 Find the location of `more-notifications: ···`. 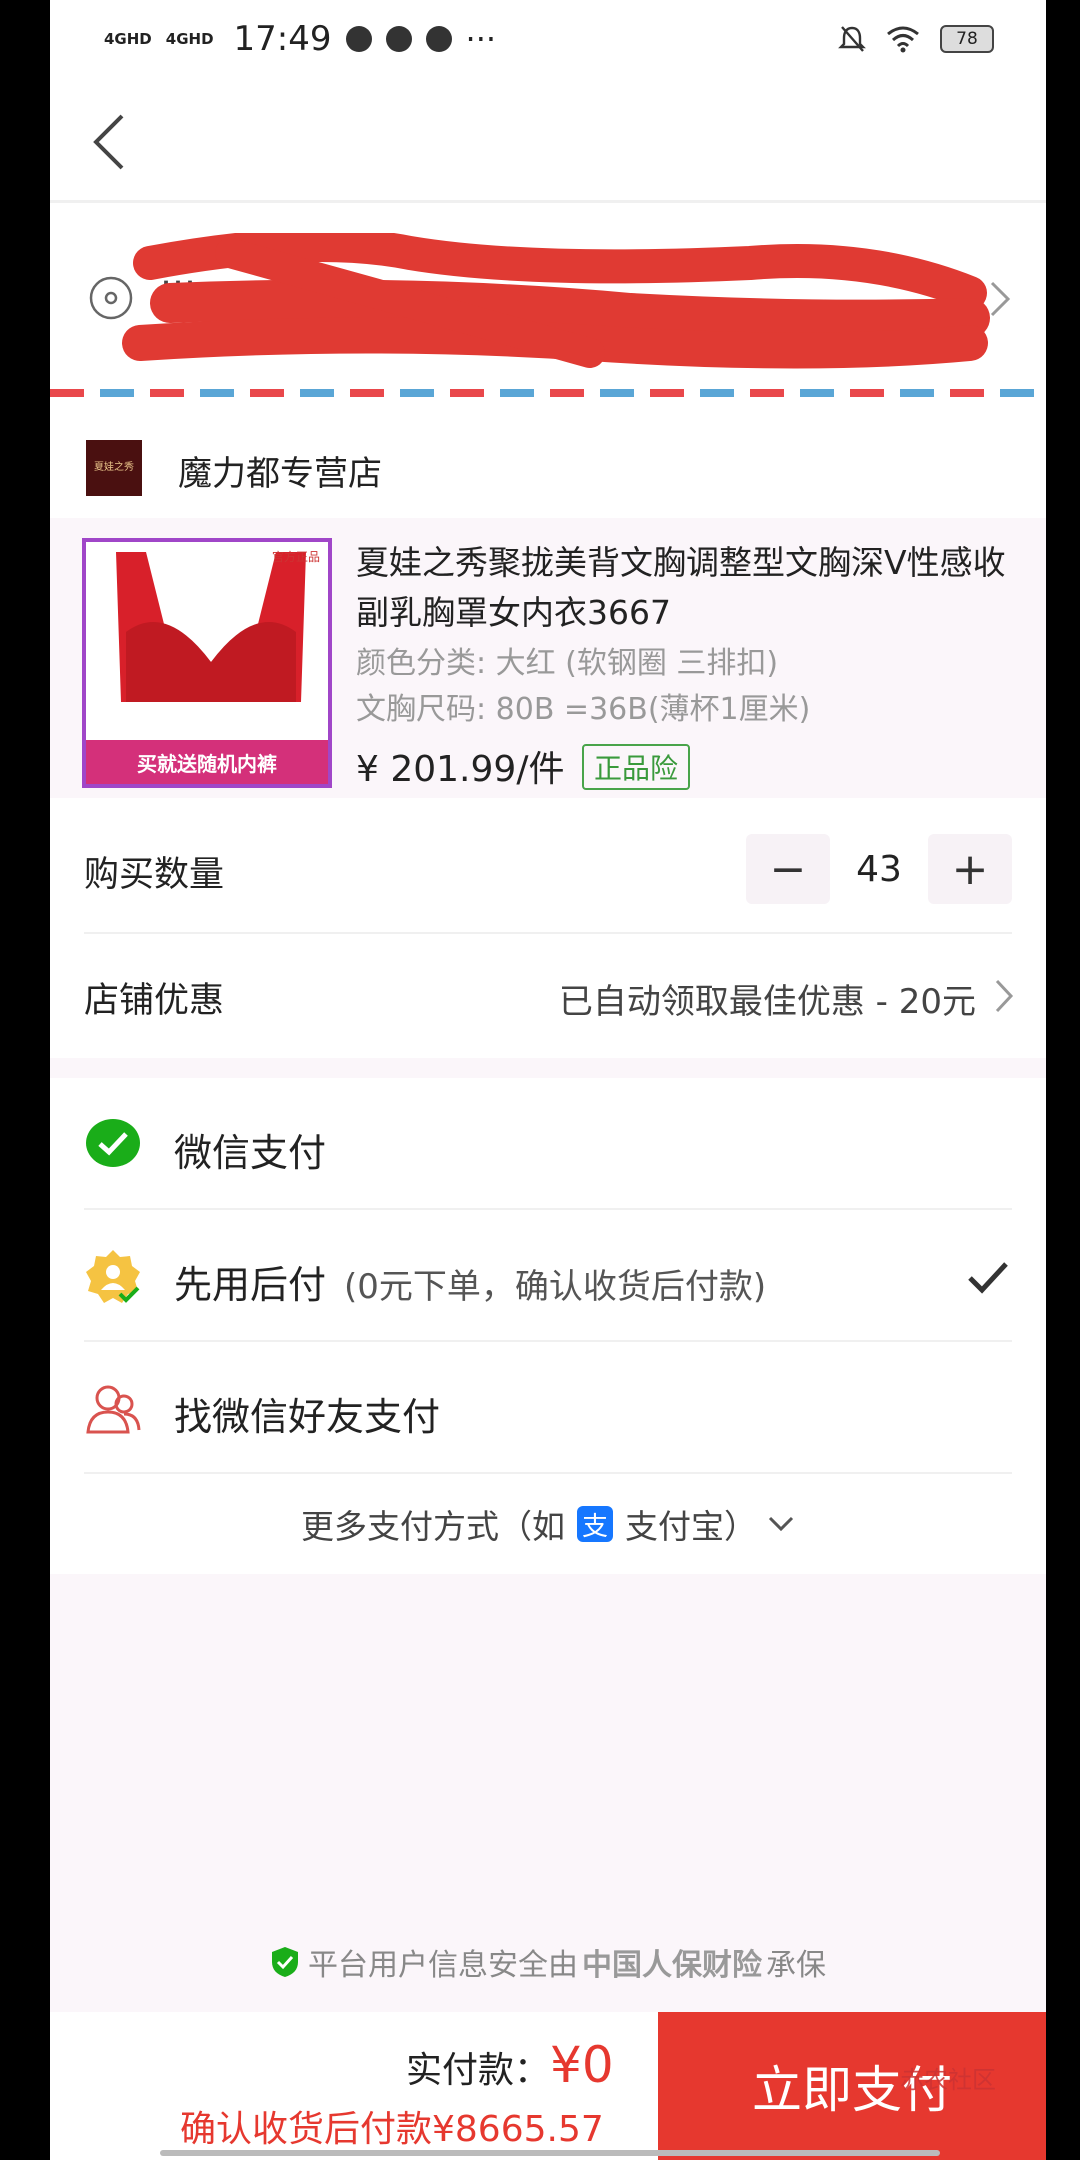

more-notifications: ··· is located at coordinates (481, 39).